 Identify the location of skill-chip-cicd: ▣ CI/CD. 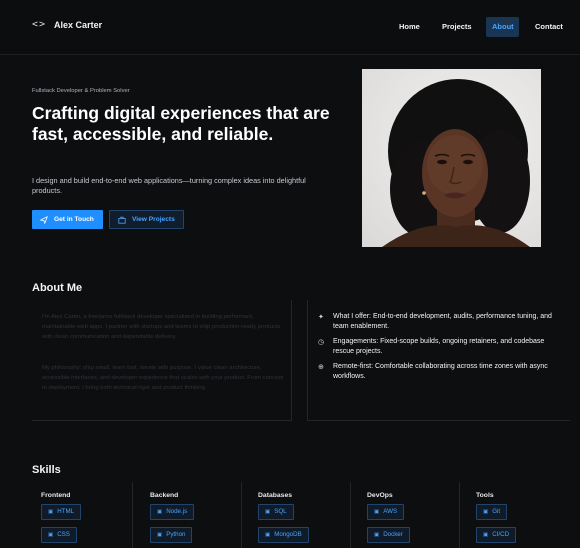
(496, 535).